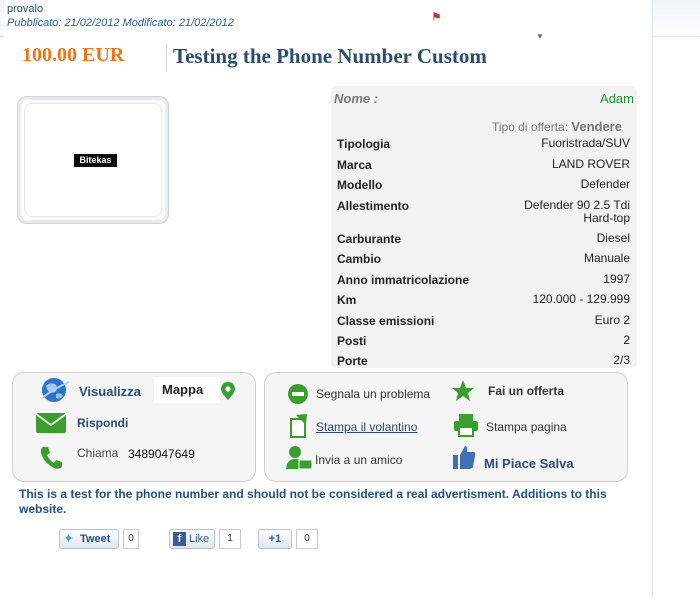 This screenshot has width=700, height=600. I want to click on spec-label: Anno immatricolazione, so click(403, 280).